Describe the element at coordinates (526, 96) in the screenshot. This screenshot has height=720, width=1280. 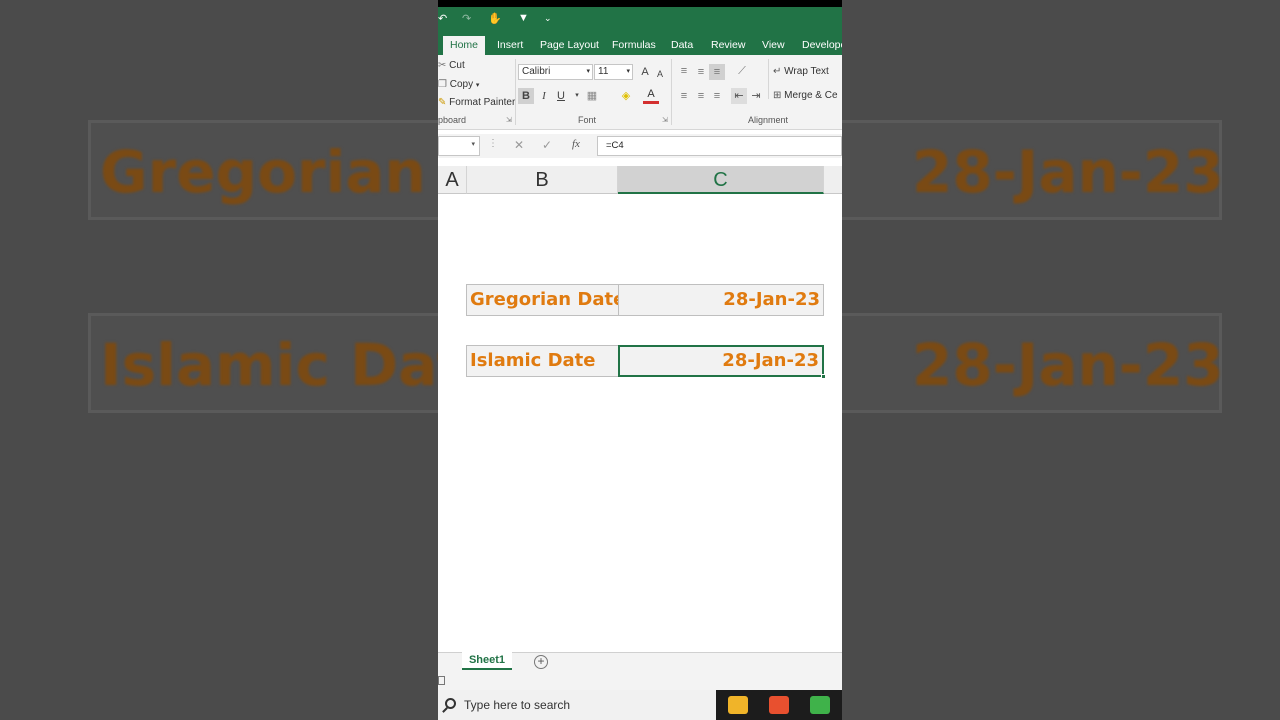
I see `bold-button: B` at that location.